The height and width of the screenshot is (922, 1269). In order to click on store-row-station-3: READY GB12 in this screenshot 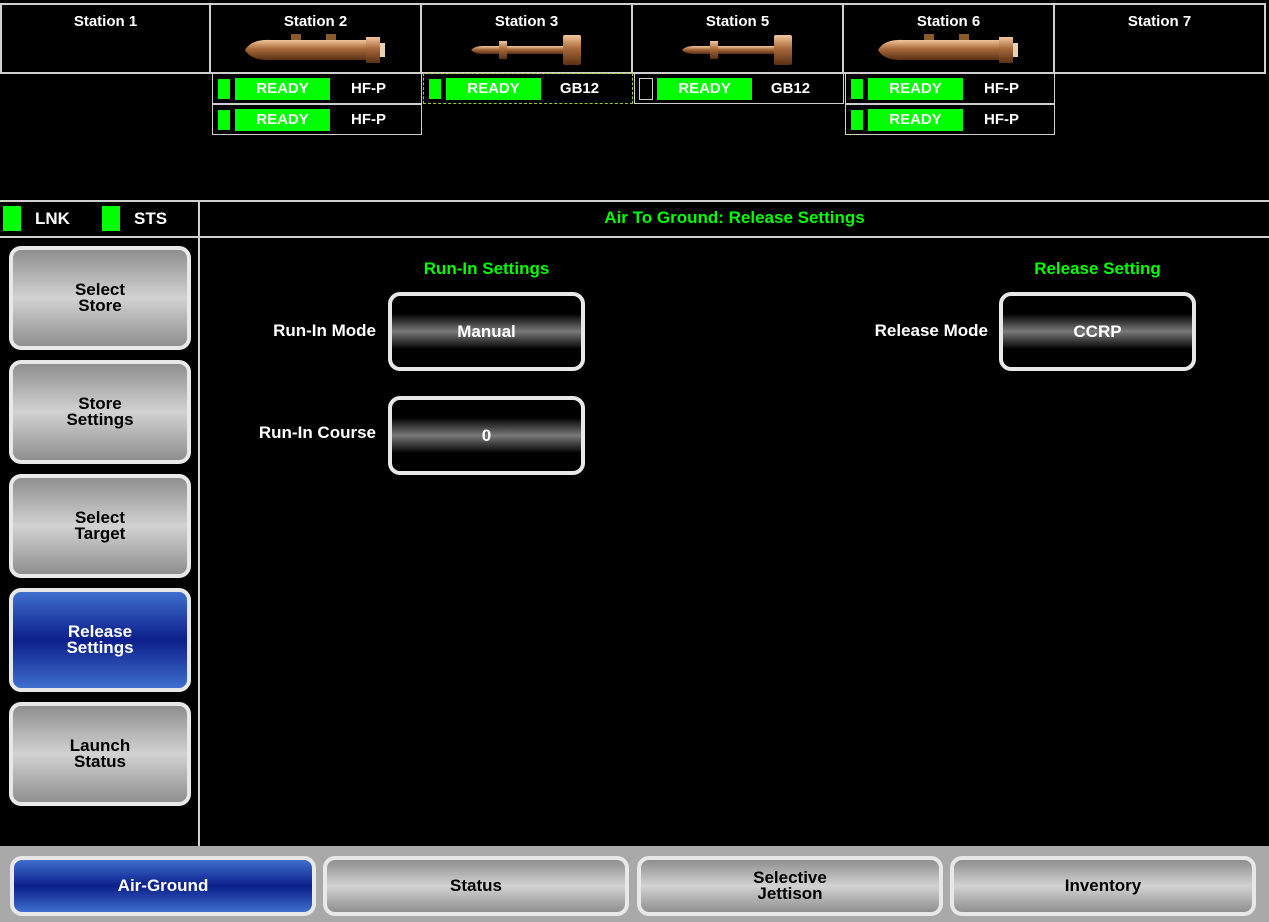, I will do `click(528, 88)`.